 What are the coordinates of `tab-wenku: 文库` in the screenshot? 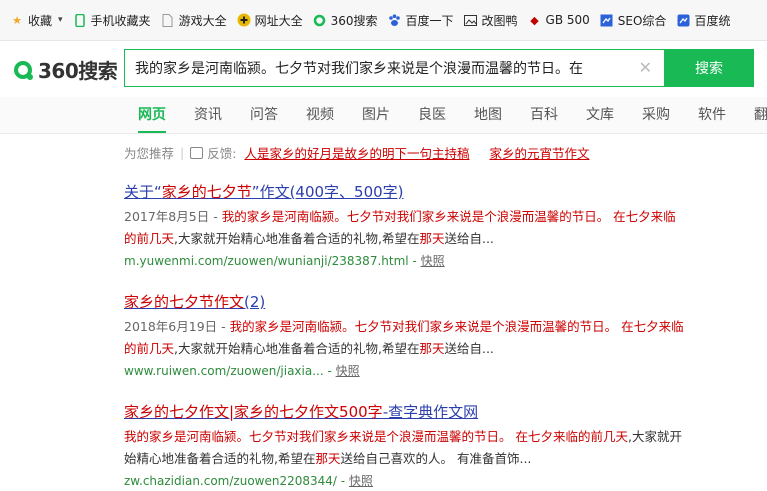 It's located at (600, 115).